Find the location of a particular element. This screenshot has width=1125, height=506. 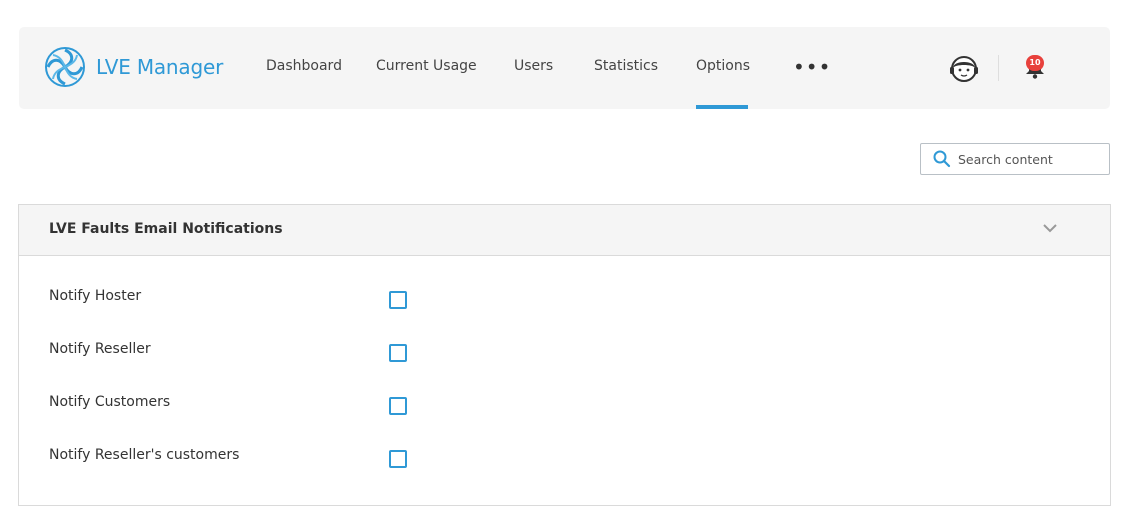

panel-title: LVE Faults Email Notifications is located at coordinates (166, 229).